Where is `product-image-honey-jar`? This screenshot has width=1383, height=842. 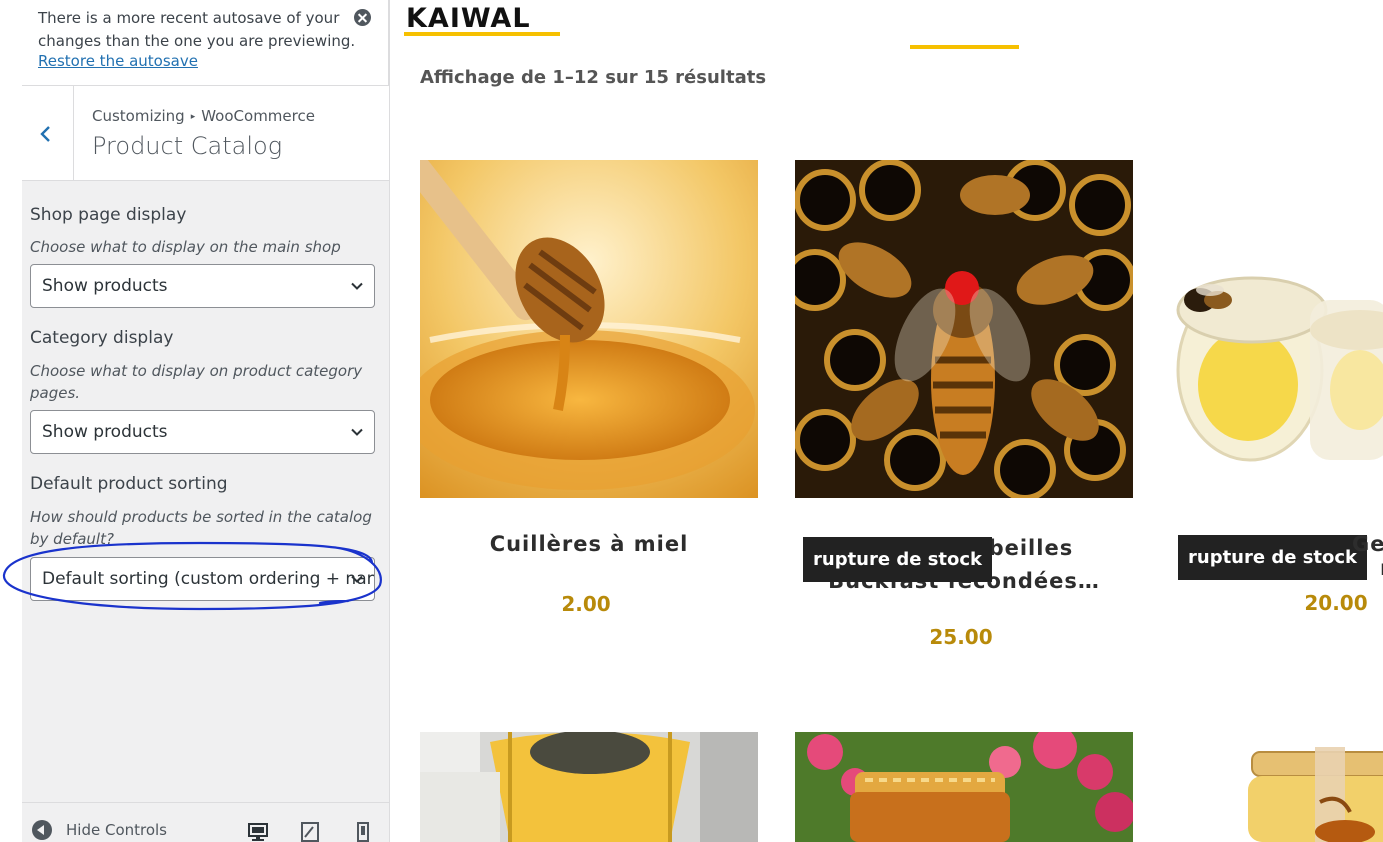
product-image-honey-jar is located at coordinates (1276, 787).